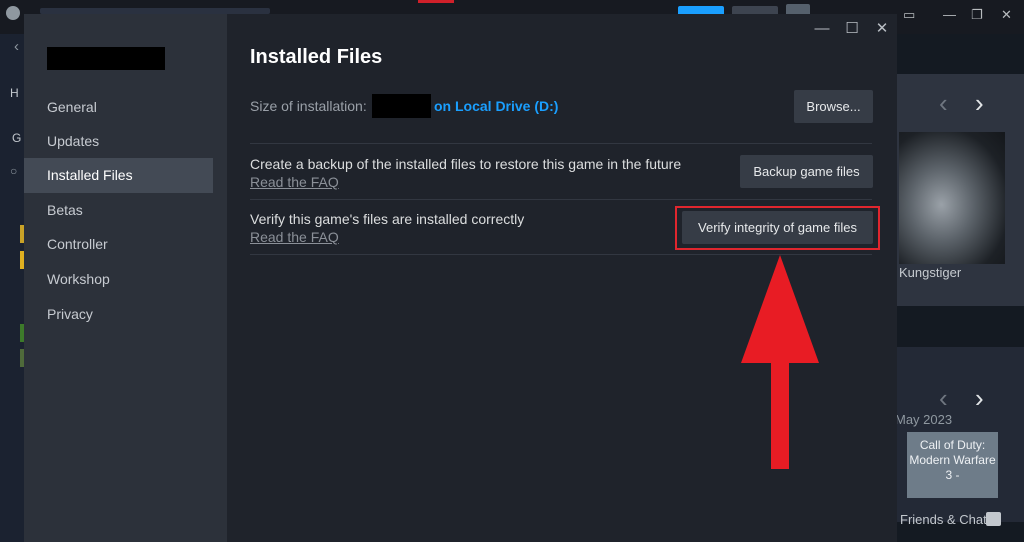 The width and height of the screenshot is (1024, 542). I want to click on recent-next-icon: ›, so click(979, 398).